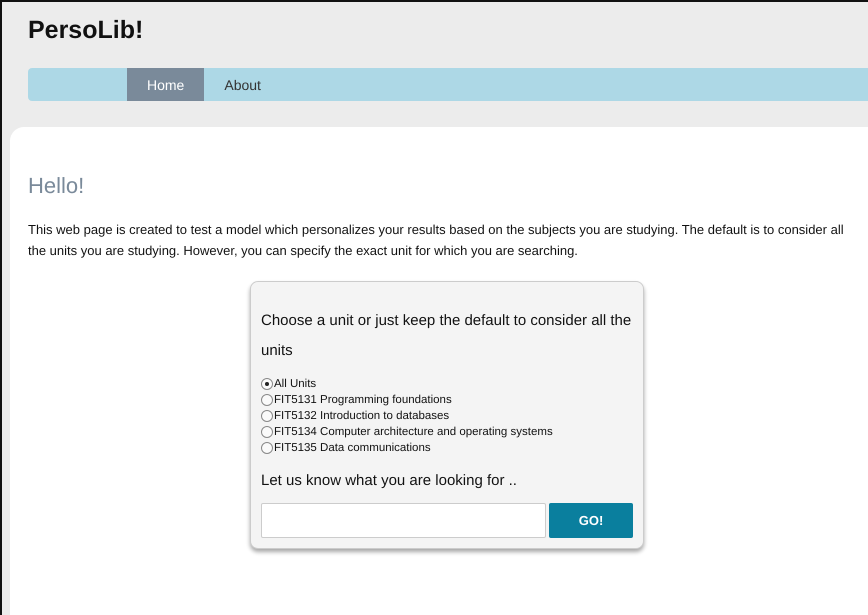  I want to click on unit-label: FIT5134 Computer architecture and operating systems, so click(413, 432).